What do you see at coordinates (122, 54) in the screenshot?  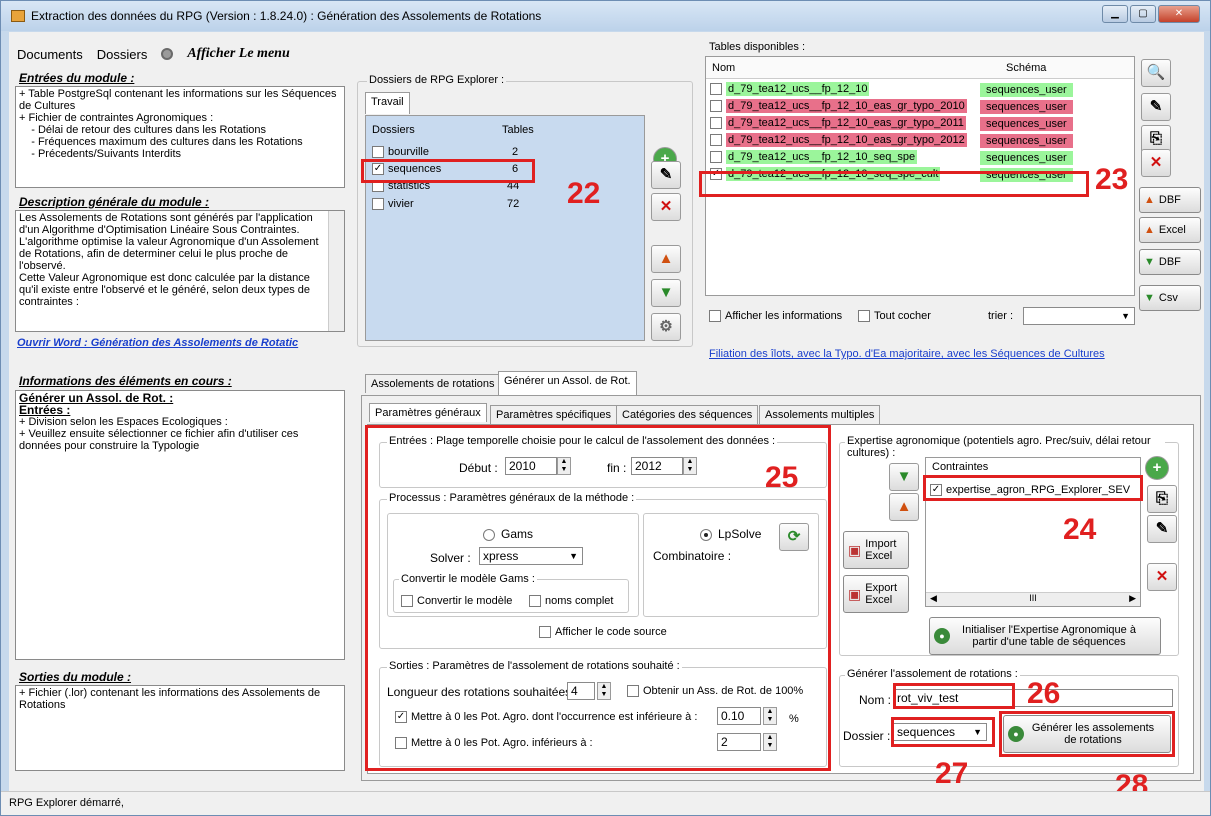 I see `menu-dossiers: Dossiers` at bounding box center [122, 54].